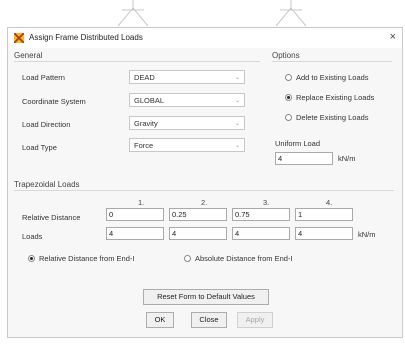 The height and width of the screenshot is (349, 405). Describe the element at coordinates (19, 38) in the screenshot. I see `app-icon` at that location.